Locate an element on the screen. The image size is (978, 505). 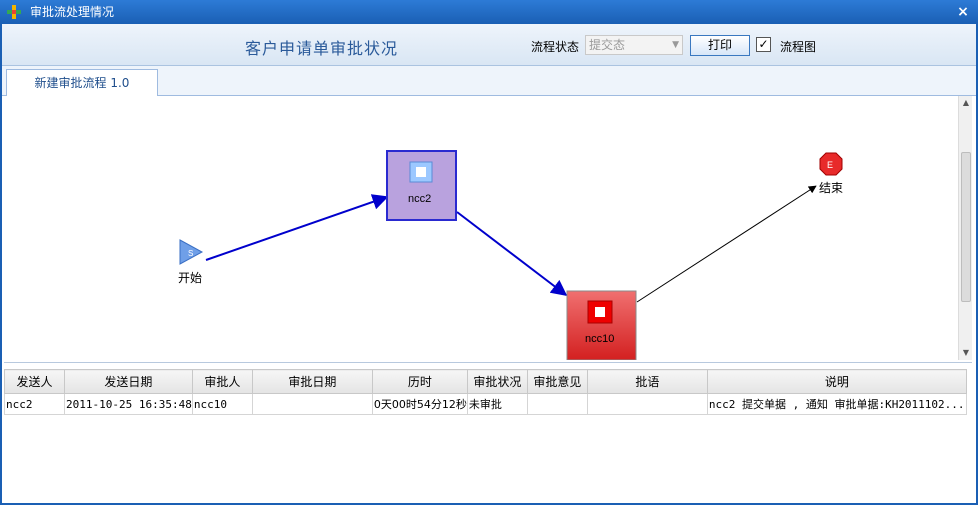
start-node: S 开始 is located at coordinates (191, 262).